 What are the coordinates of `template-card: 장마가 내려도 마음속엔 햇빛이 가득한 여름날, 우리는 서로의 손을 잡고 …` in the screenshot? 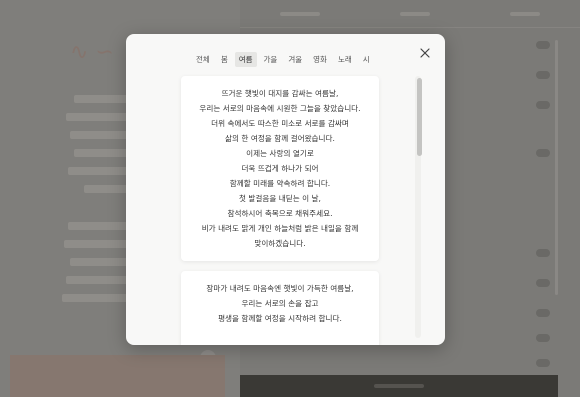 It's located at (280, 308).